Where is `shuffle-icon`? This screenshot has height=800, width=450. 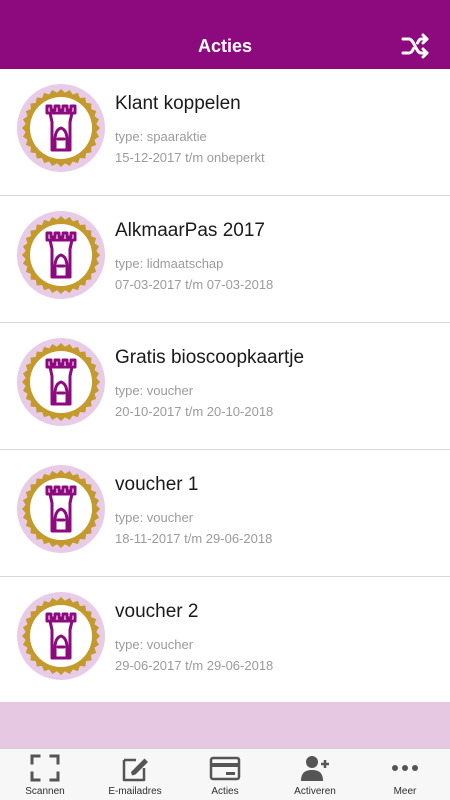
shuffle-icon is located at coordinates (415, 46).